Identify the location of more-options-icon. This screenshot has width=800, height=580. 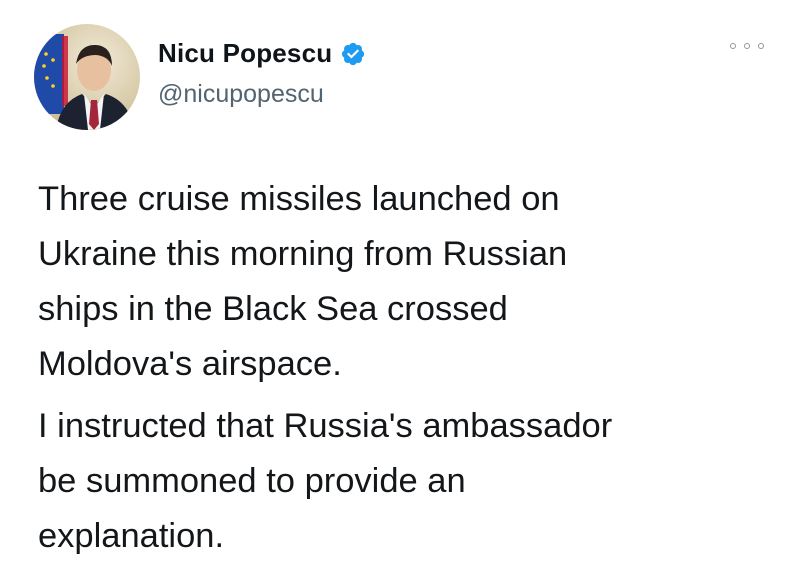
(747, 46).